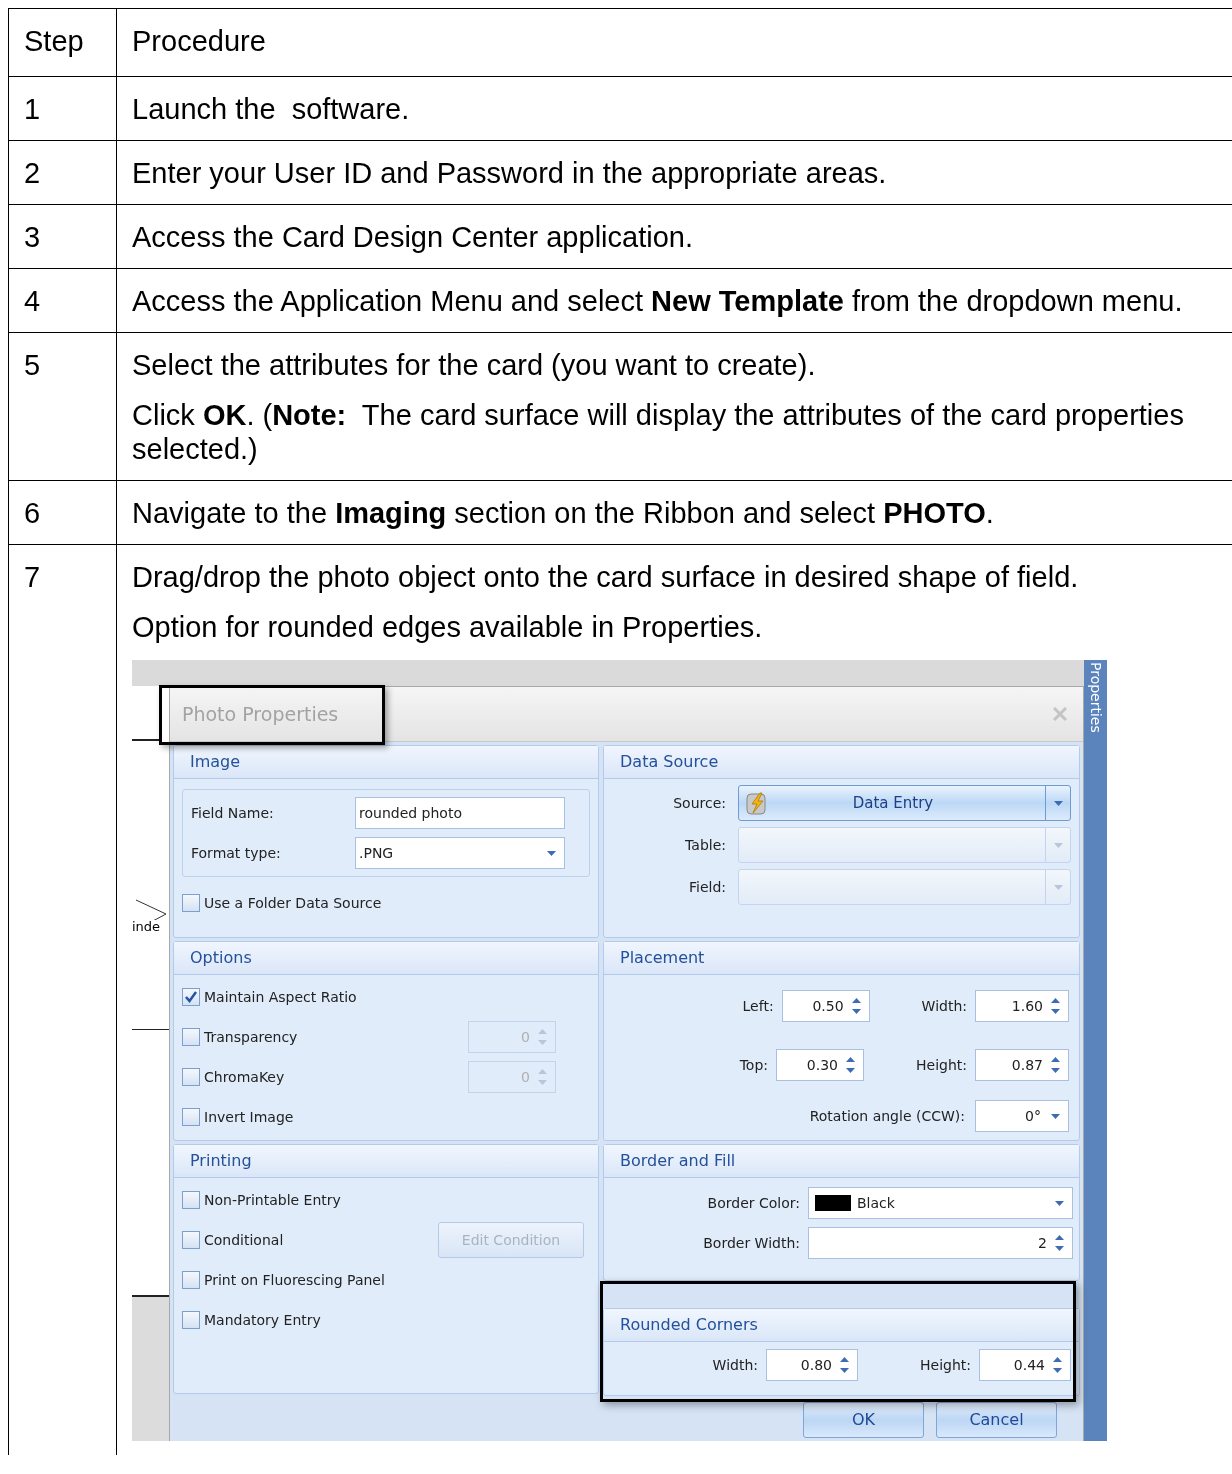  I want to click on text-field: rounded photo, so click(460, 813).